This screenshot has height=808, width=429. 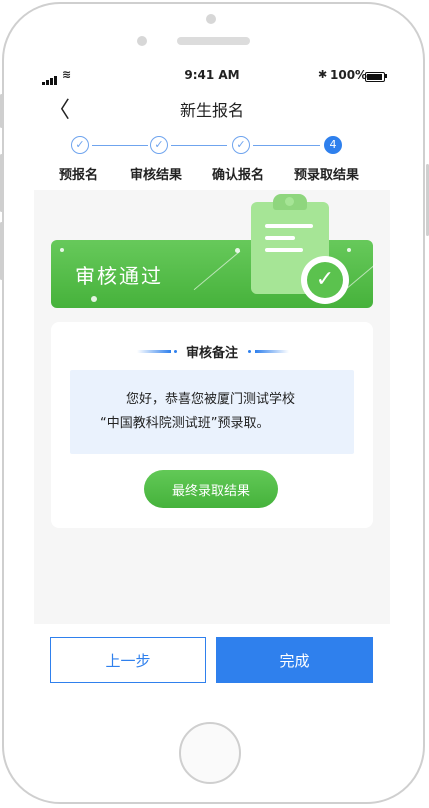 I want to click on step-4-number: 4, so click(x=333, y=145).